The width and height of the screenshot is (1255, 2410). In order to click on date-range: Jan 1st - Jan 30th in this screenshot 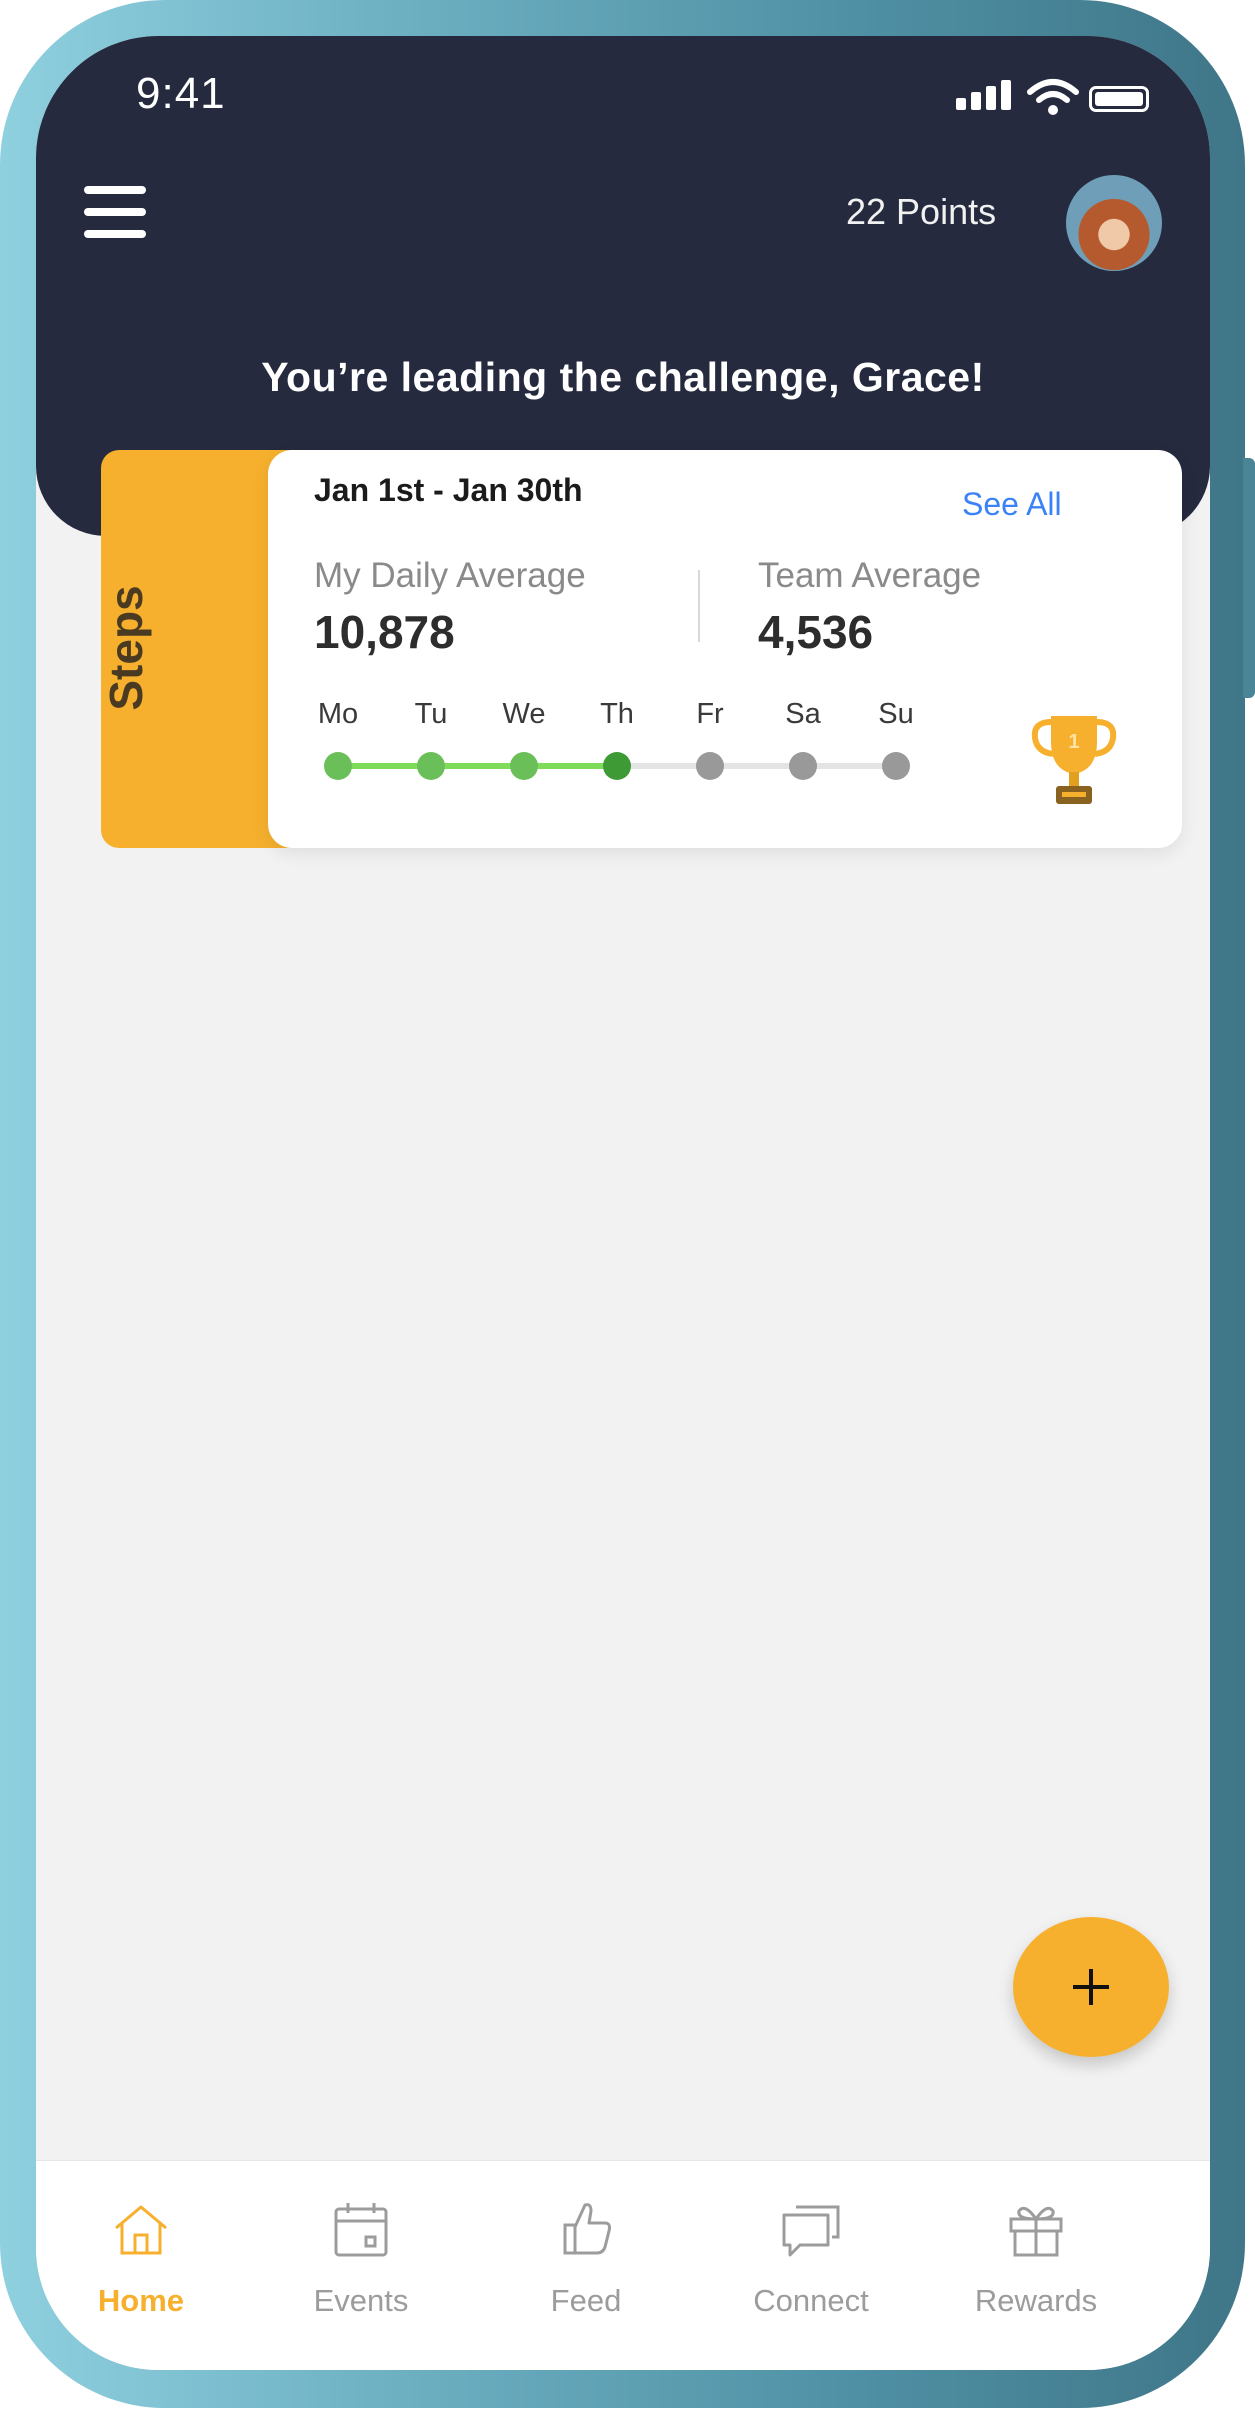, I will do `click(448, 490)`.